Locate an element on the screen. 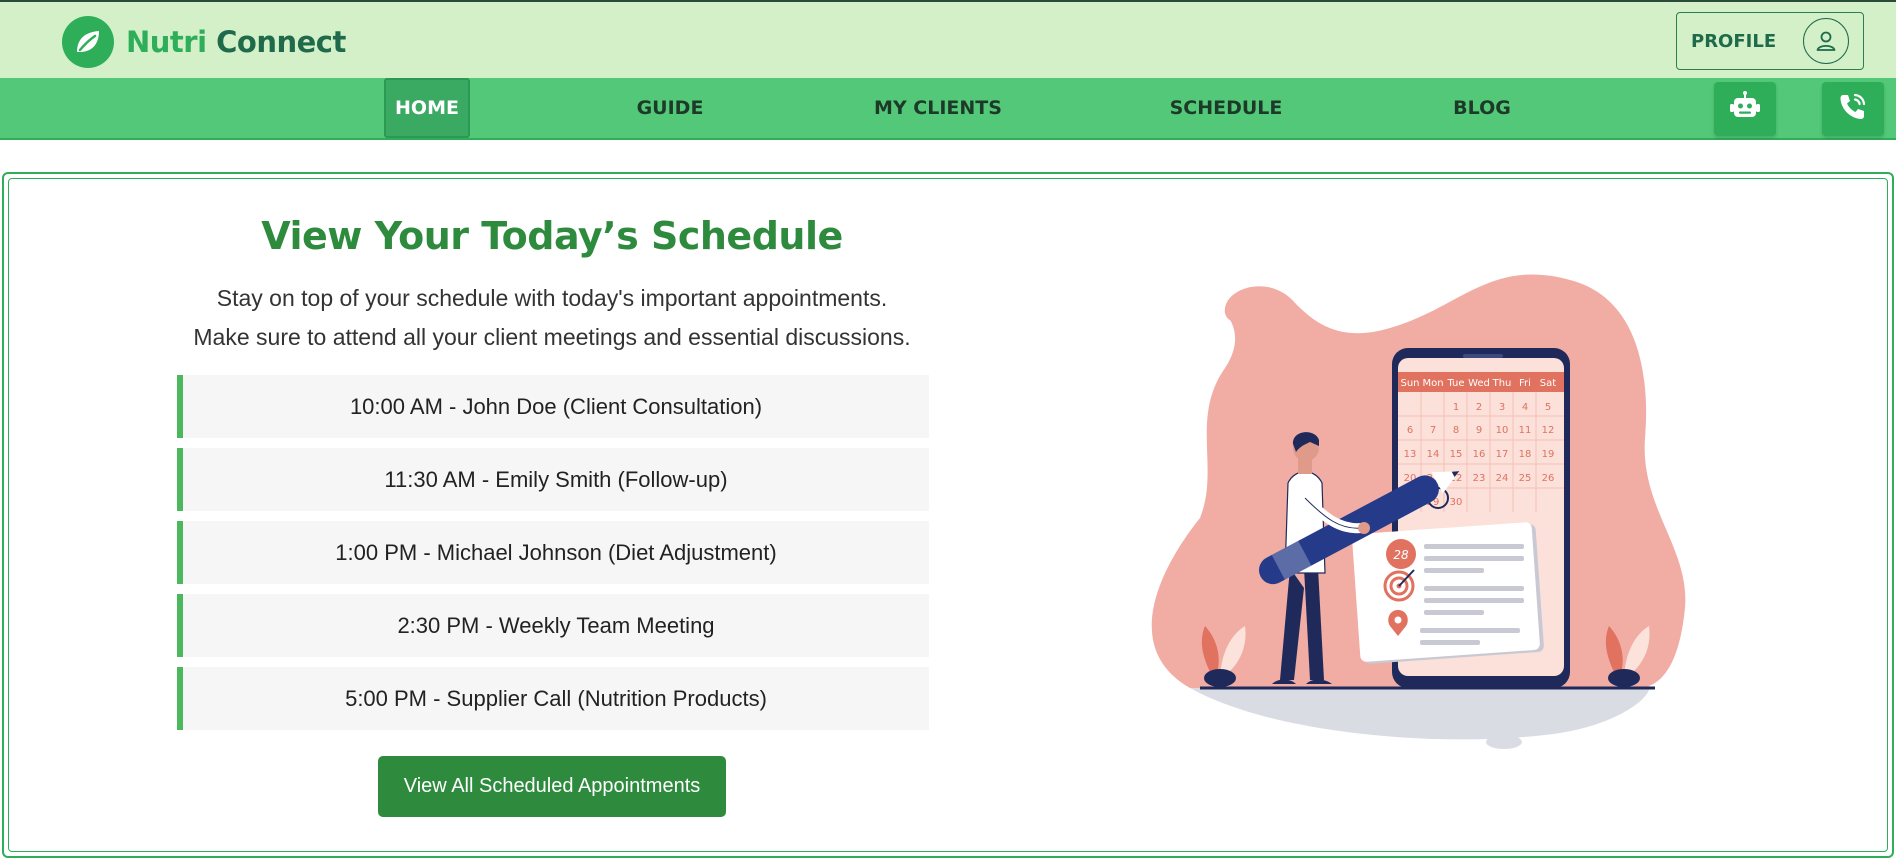  calendar-day: 13 is located at coordinates (1410, 454).